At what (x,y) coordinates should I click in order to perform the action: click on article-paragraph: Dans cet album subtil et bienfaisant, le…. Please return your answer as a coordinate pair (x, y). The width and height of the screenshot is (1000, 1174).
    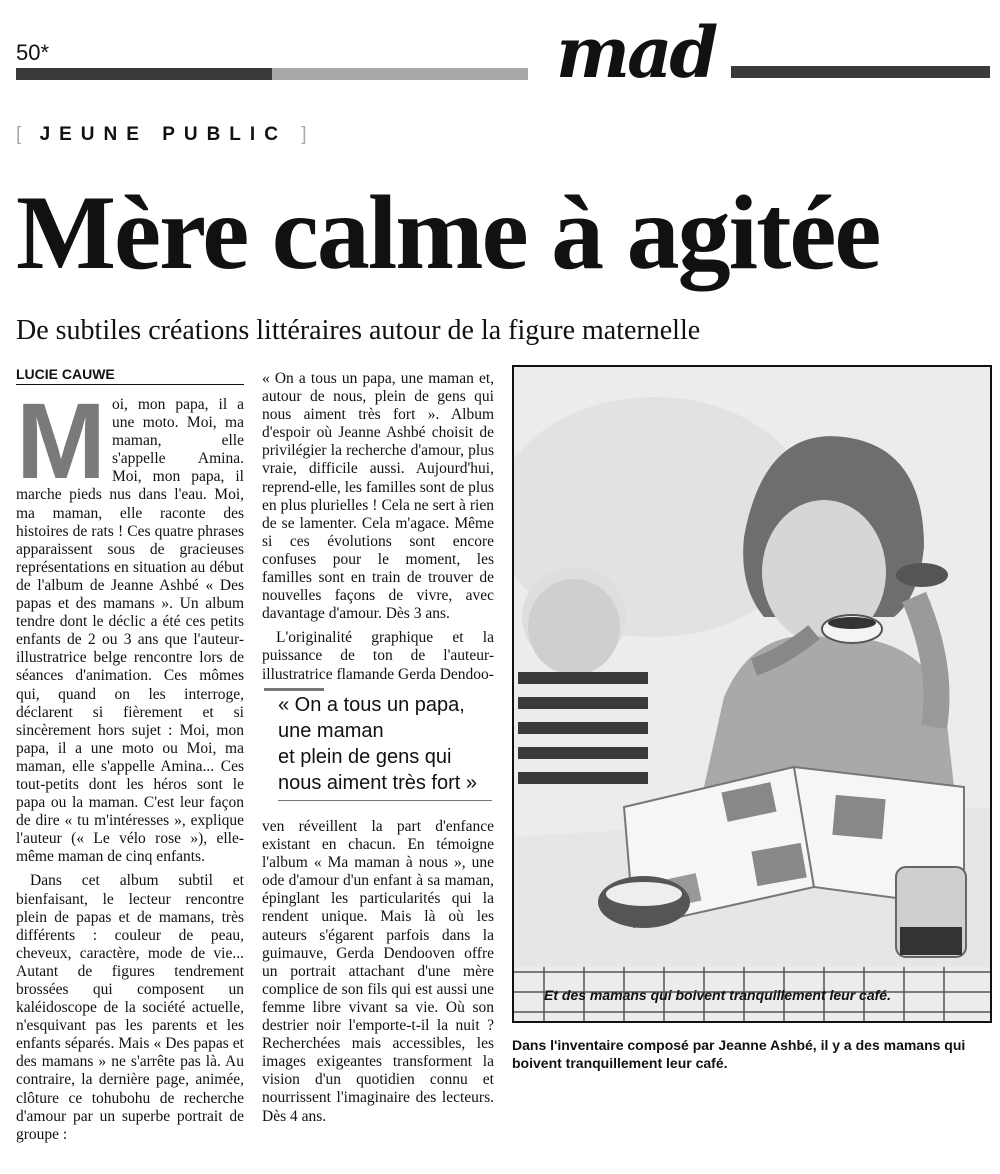
    Looking at the image, I should click on (130, 1007).